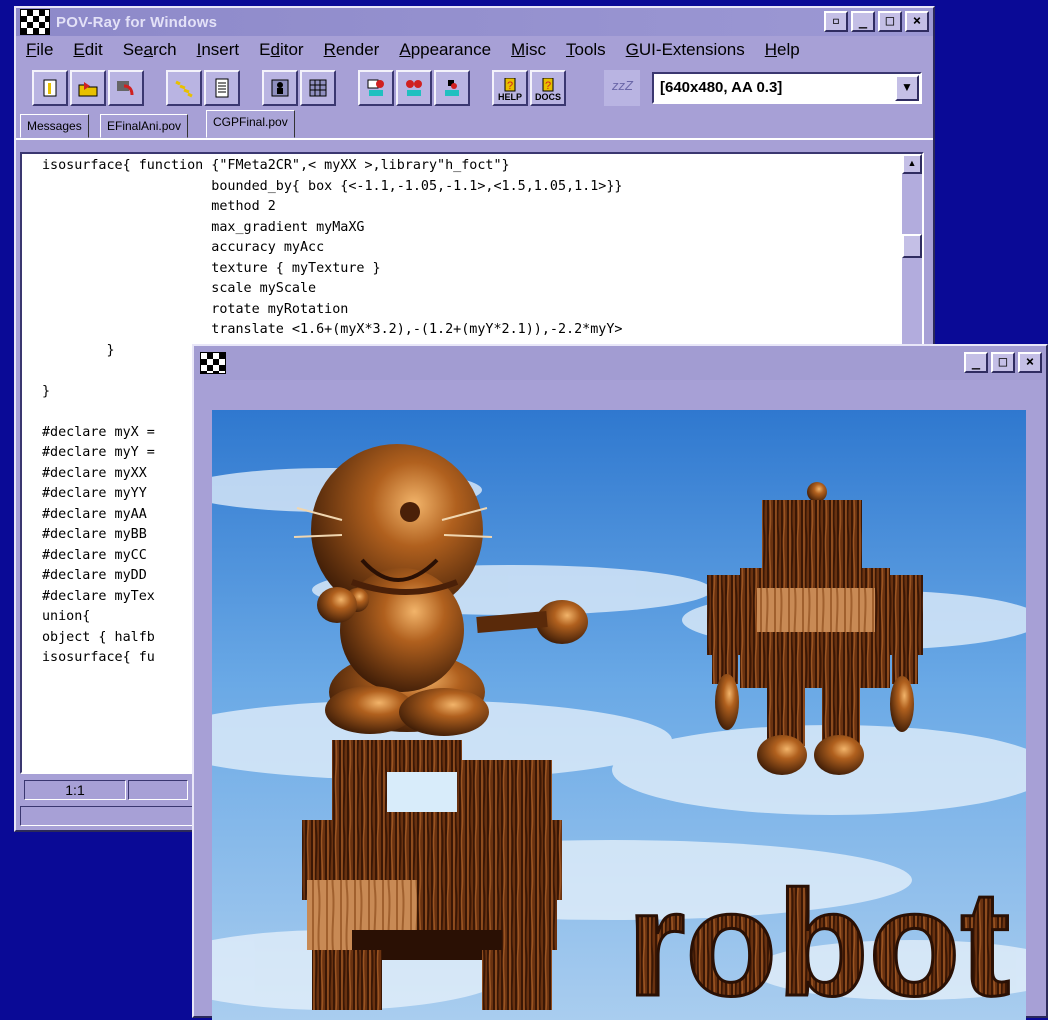  I want to click on grid-button, so click(318, 88).